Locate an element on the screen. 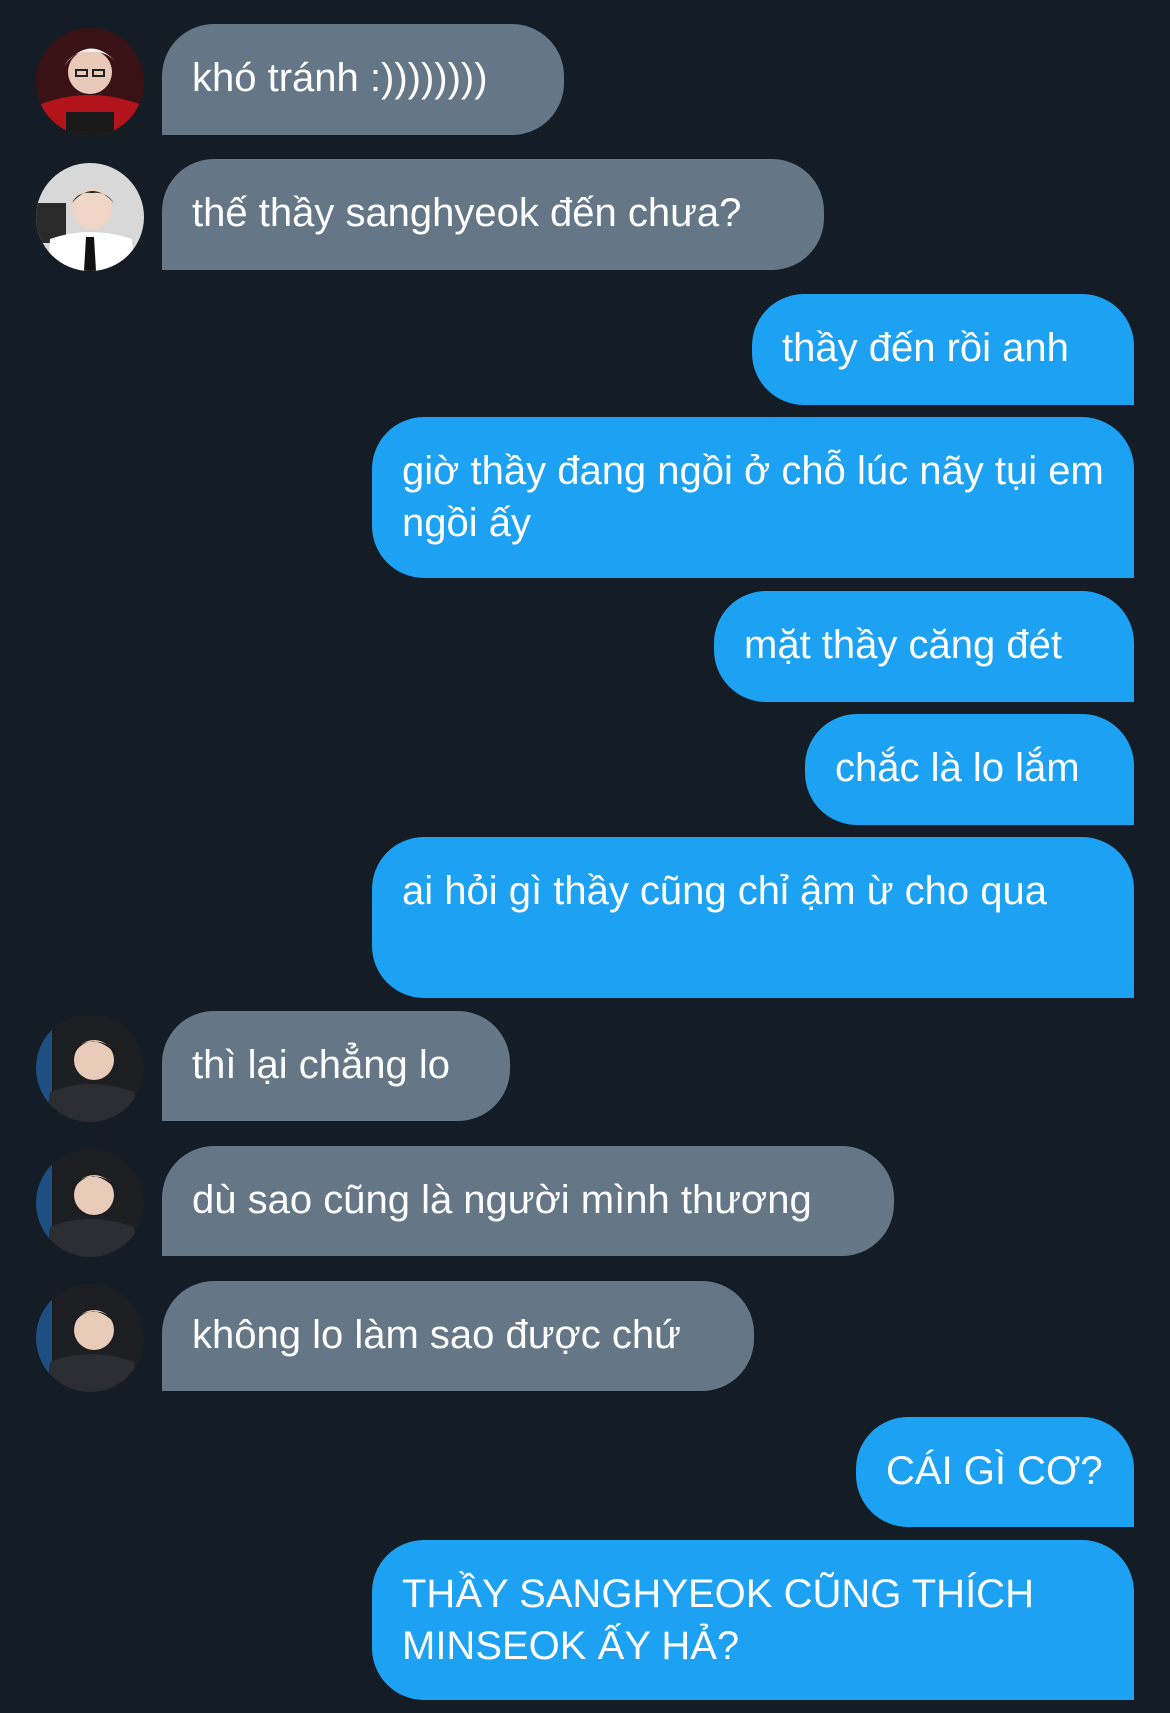 Image resolution: width=1170 pixels, height=1713 pixels. message-bubble-outgoing: THẦY SANGHYEOK CŨNG THÍCH MINSEOK ẤY HẢ? is located at coordinates (753, 1620).